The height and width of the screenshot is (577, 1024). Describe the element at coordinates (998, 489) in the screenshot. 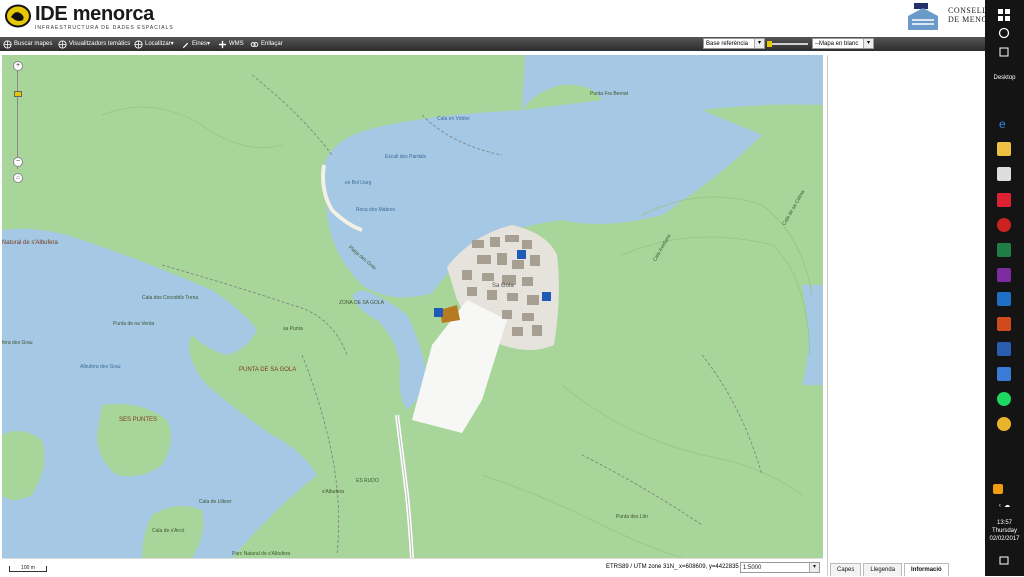

I see `notification-app-icon` at that location.